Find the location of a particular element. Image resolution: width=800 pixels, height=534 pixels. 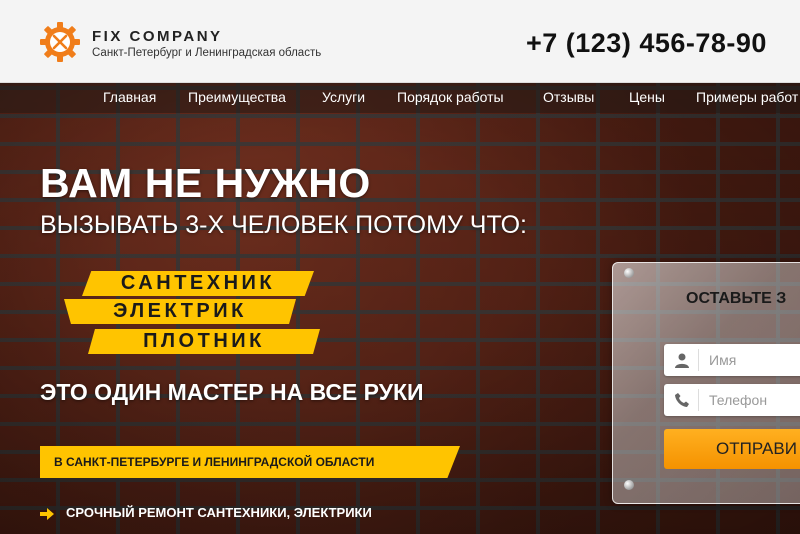

nav-item-advantages: Преимущества is located at coordinates (237, 97).